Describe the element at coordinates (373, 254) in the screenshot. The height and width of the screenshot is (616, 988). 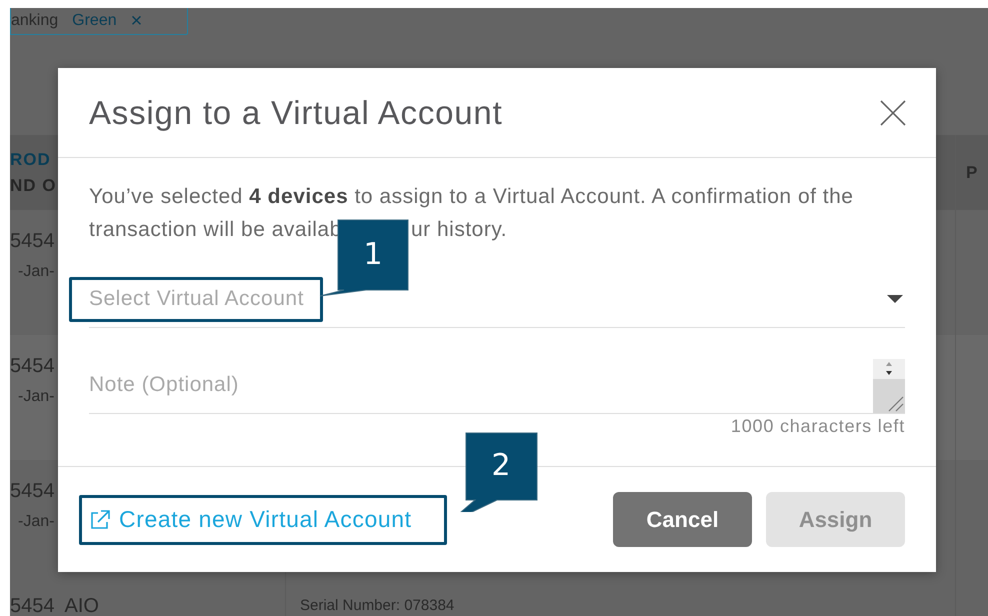
I see `callout-number: 1` at that location.